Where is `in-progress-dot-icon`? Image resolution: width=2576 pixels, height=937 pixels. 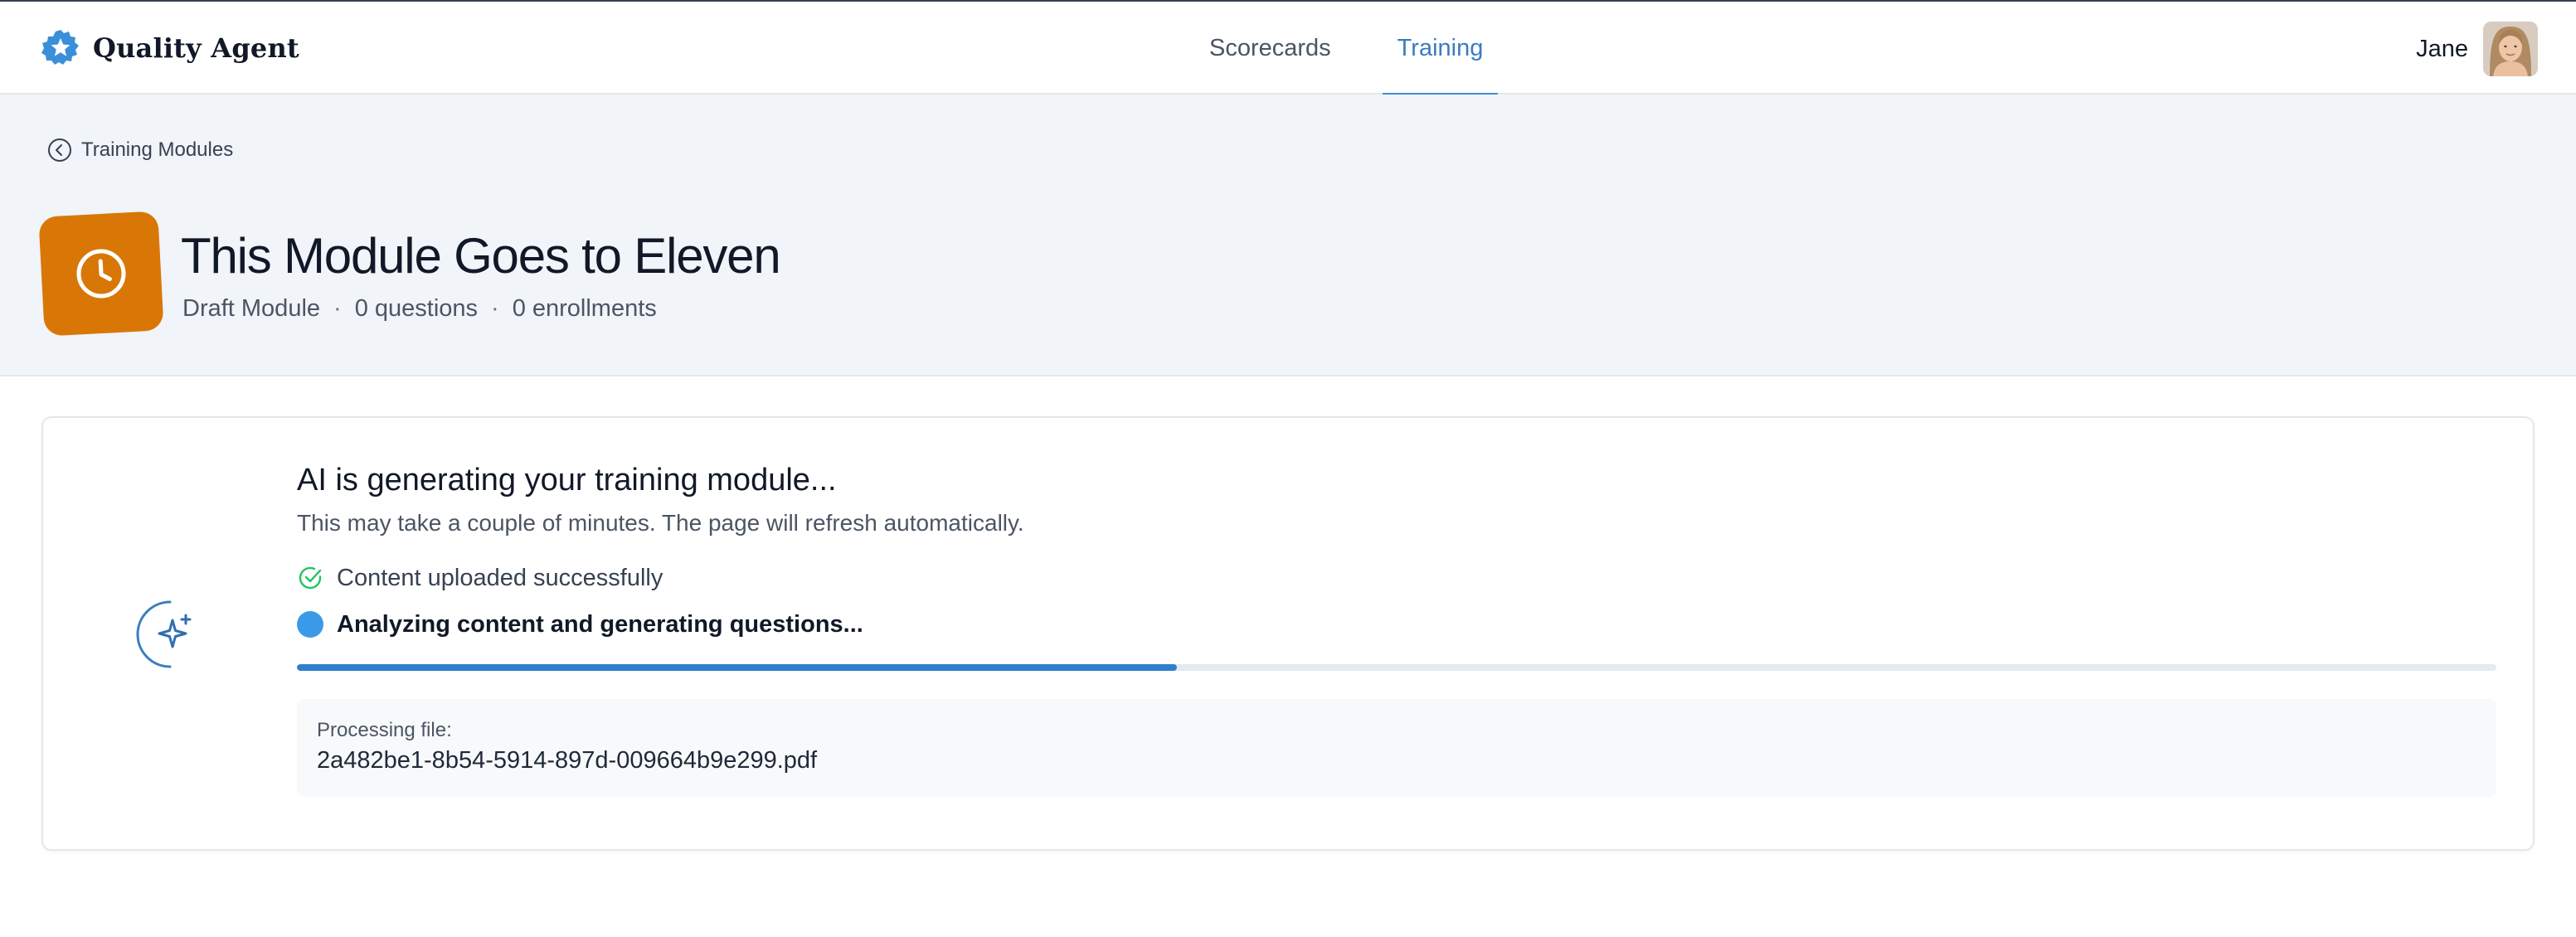 in-progress-dot-icon is located at coordinates (310, 624).